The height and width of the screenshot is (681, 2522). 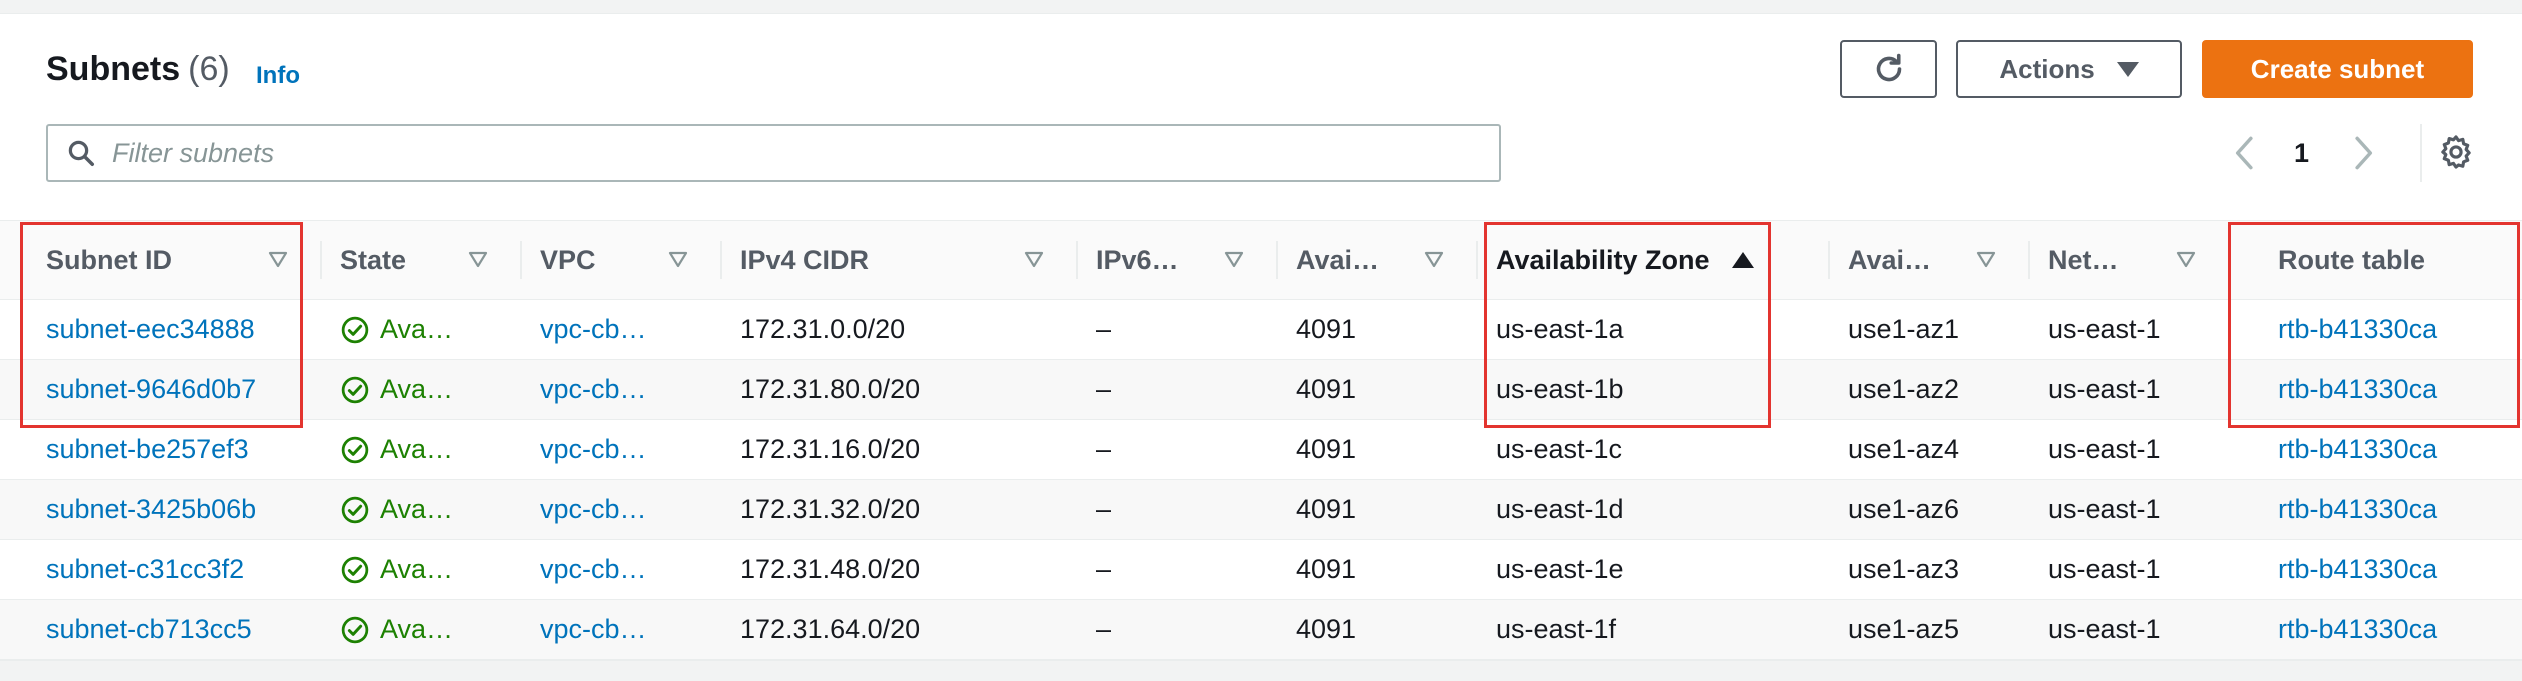 What do you see at coordinates (149, 629) in the screenshot?
I see `subnet-id-link: subnet-cb713cc5` at bounding box center [149, 629].